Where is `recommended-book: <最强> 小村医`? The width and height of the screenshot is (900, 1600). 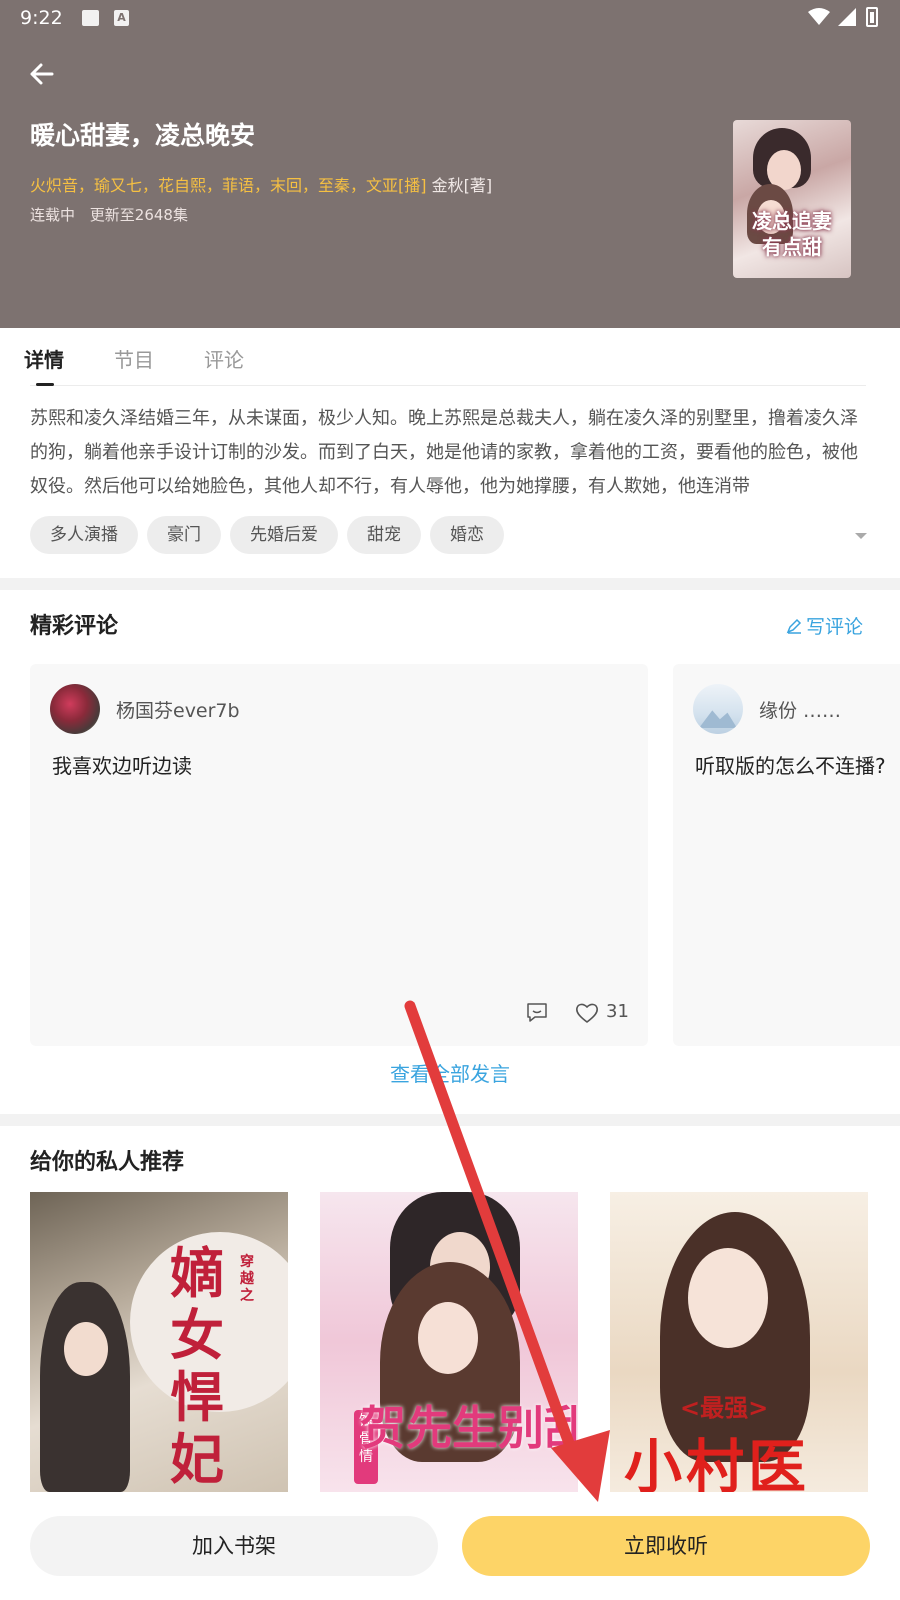 recommended-book: <最强> 小村医 is located at coordinates (739, 1342).